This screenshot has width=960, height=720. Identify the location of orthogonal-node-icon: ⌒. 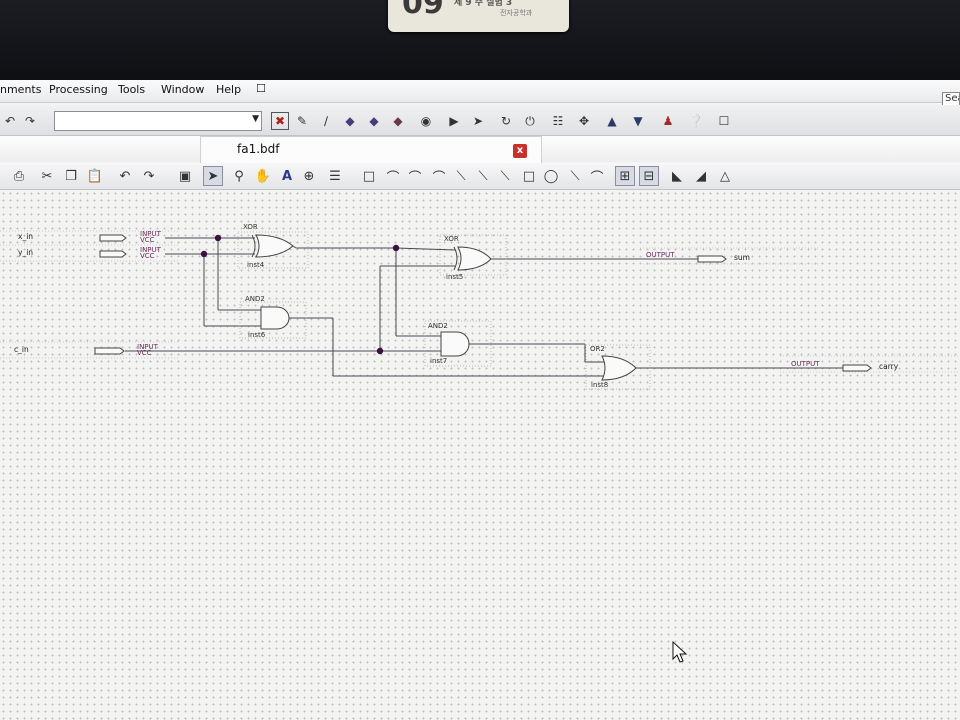
(393, 176).